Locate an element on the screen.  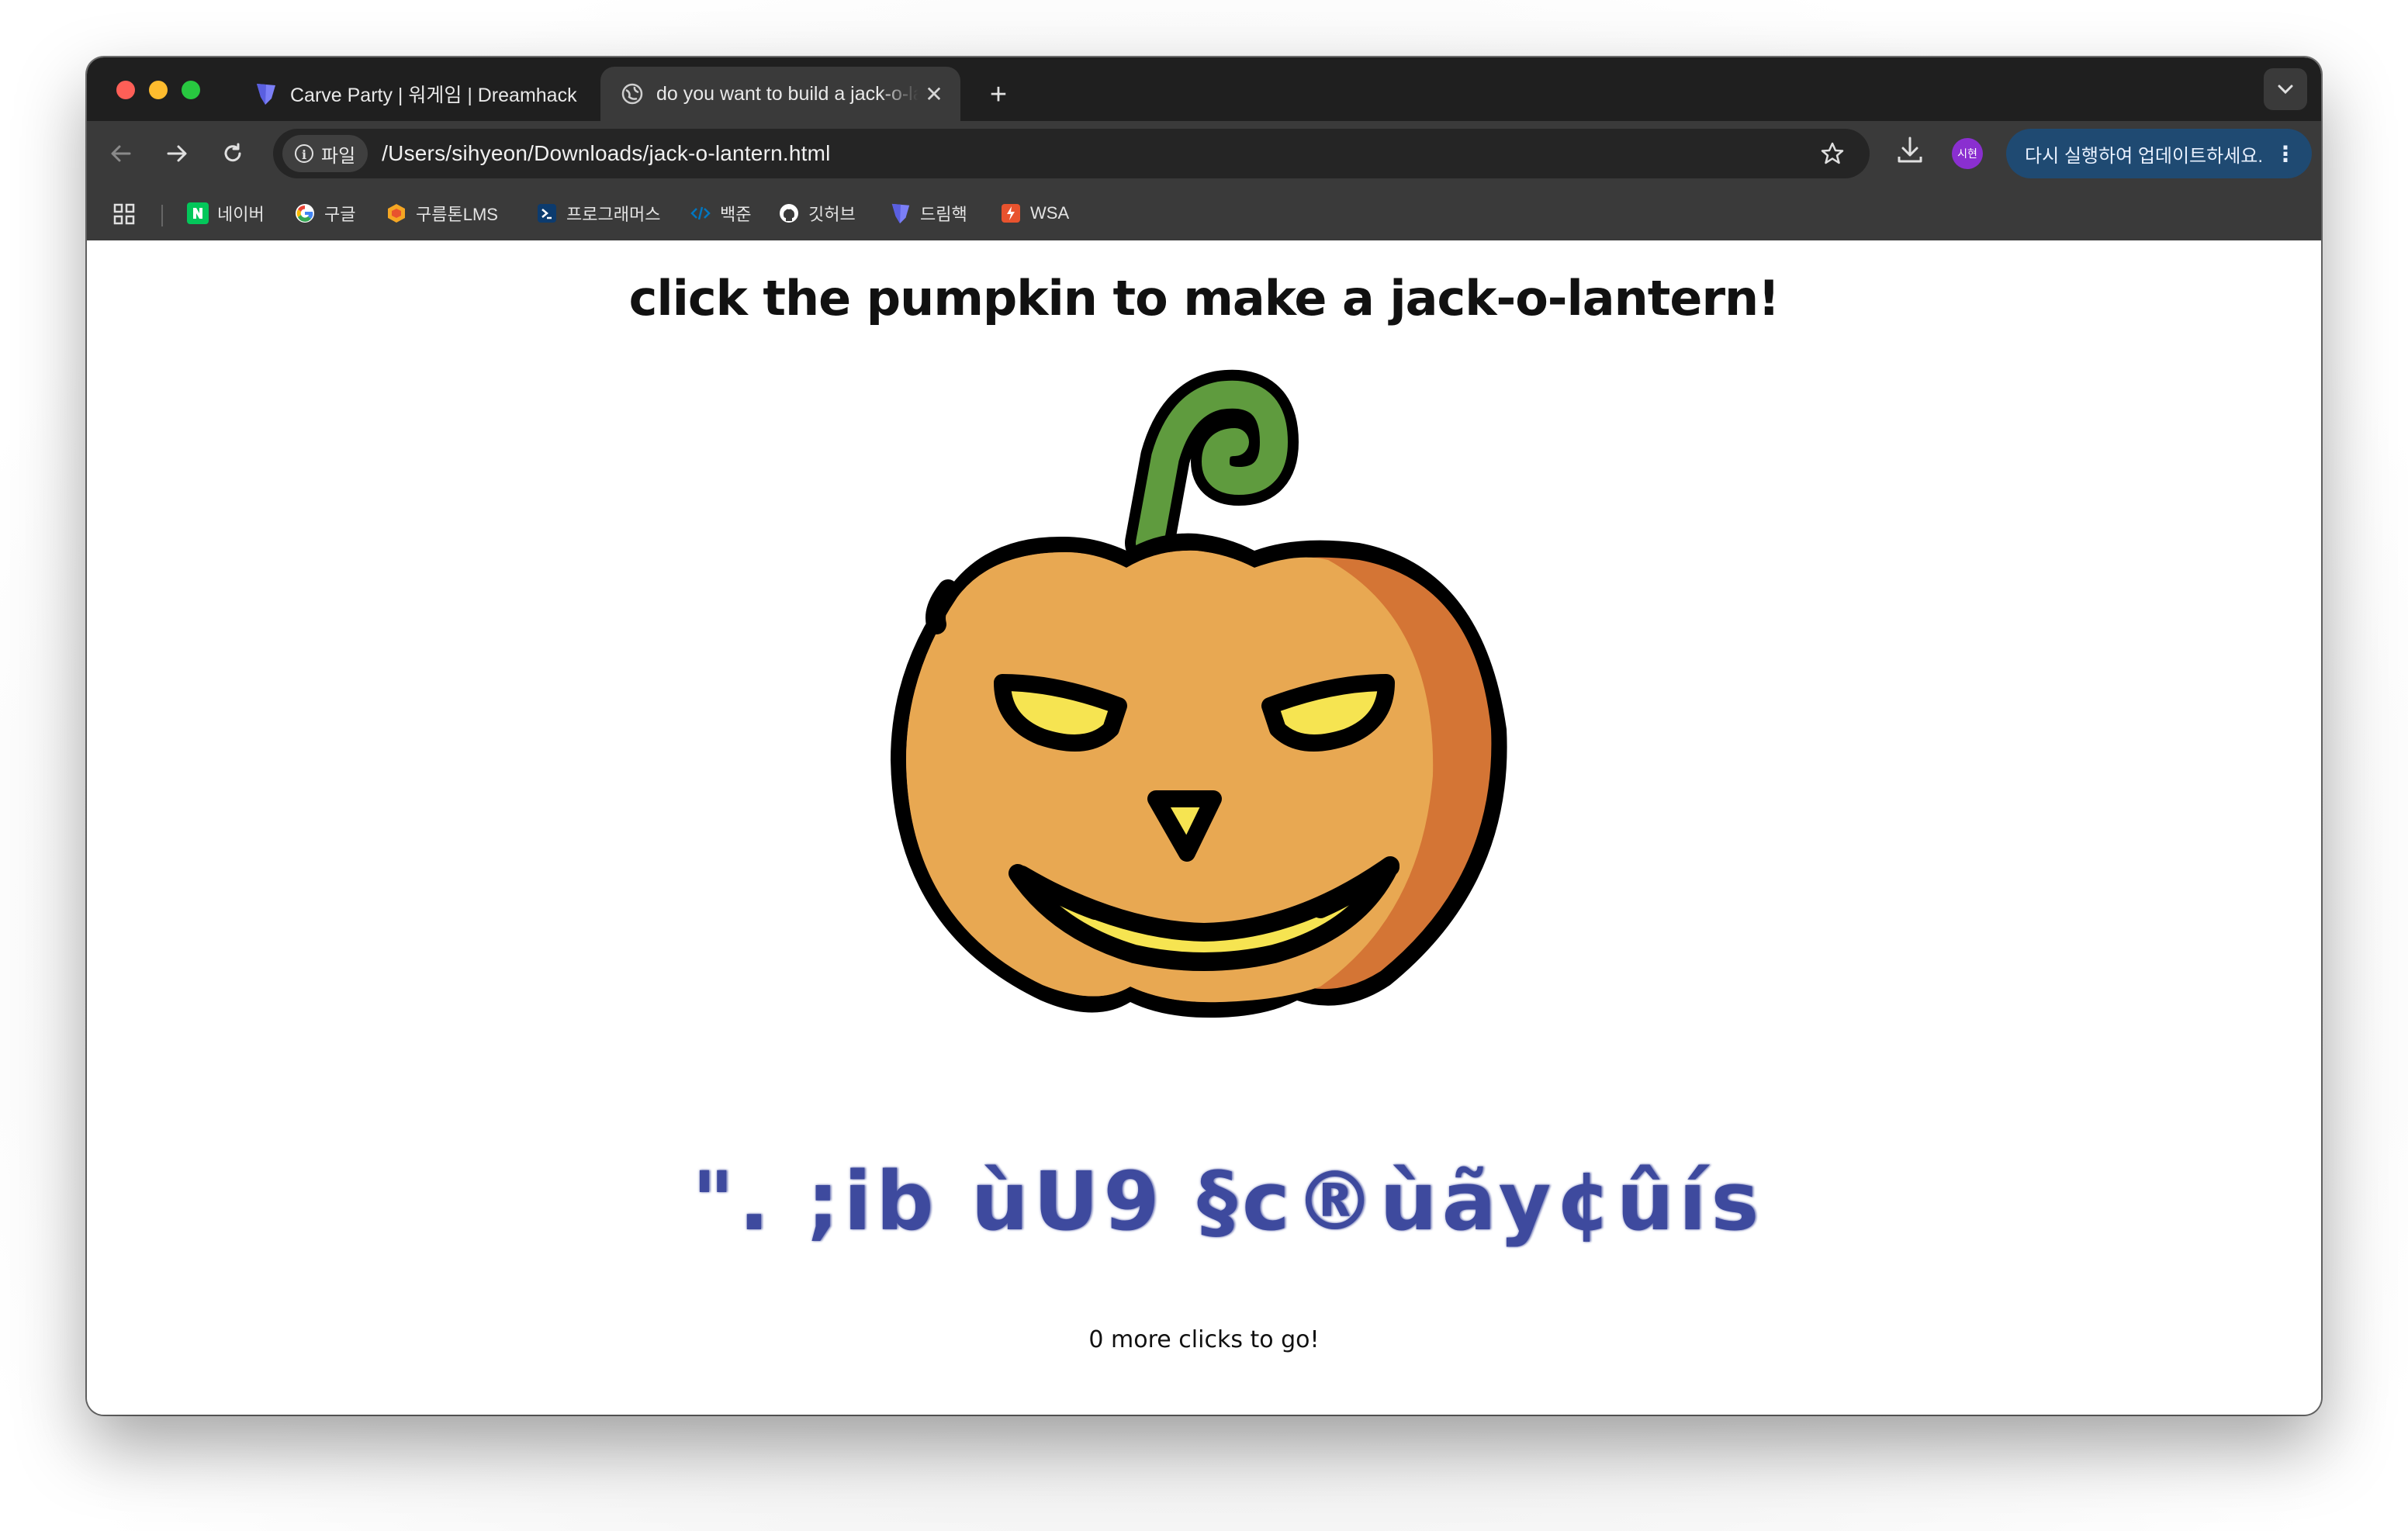
github-icon is located at coordinates (789, 213).